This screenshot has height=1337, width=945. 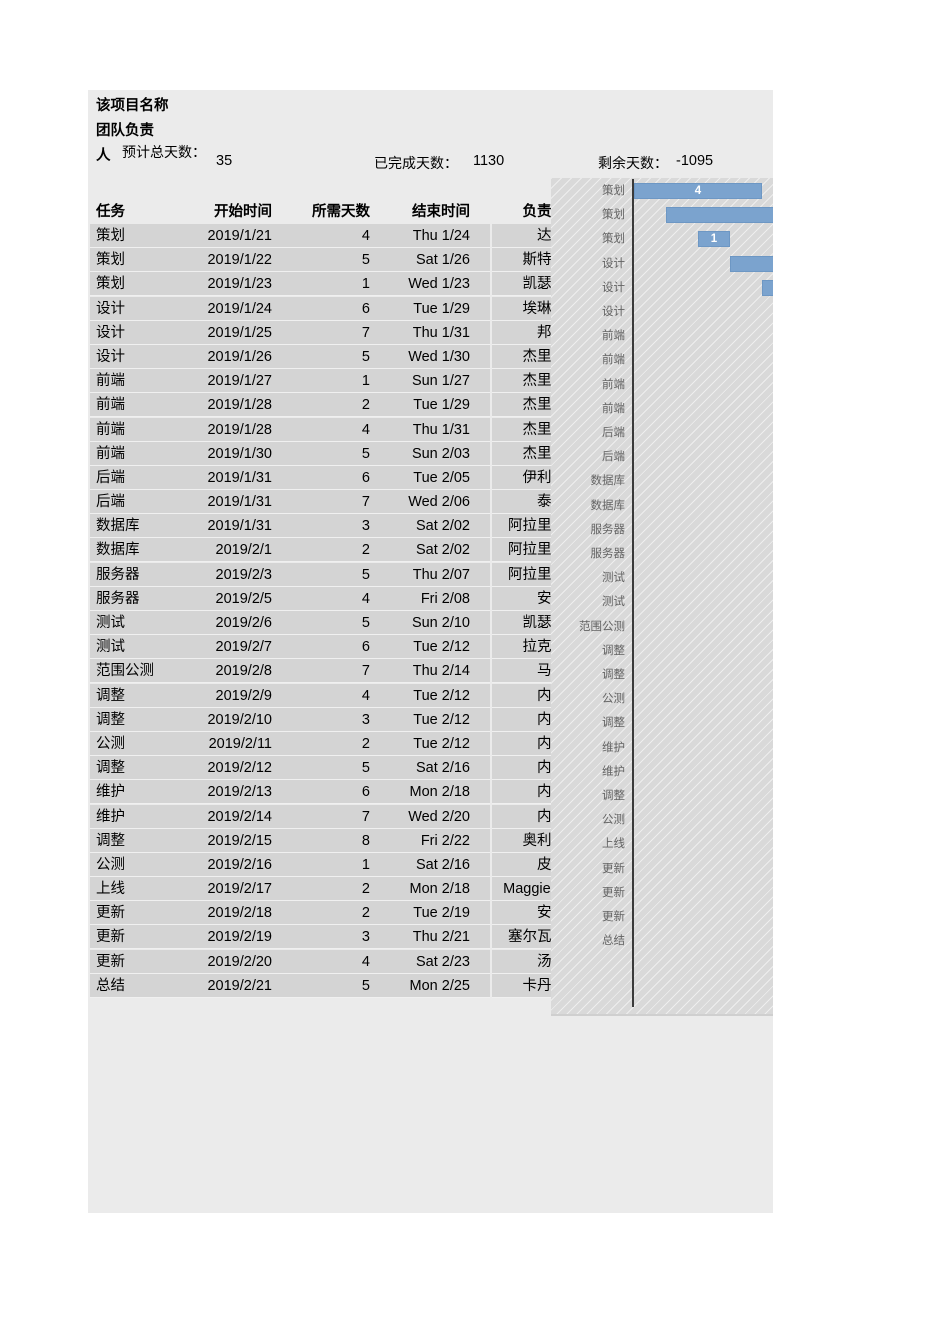 I want to click on cell-end: Wed 2/20, so click(x=425, y=817).